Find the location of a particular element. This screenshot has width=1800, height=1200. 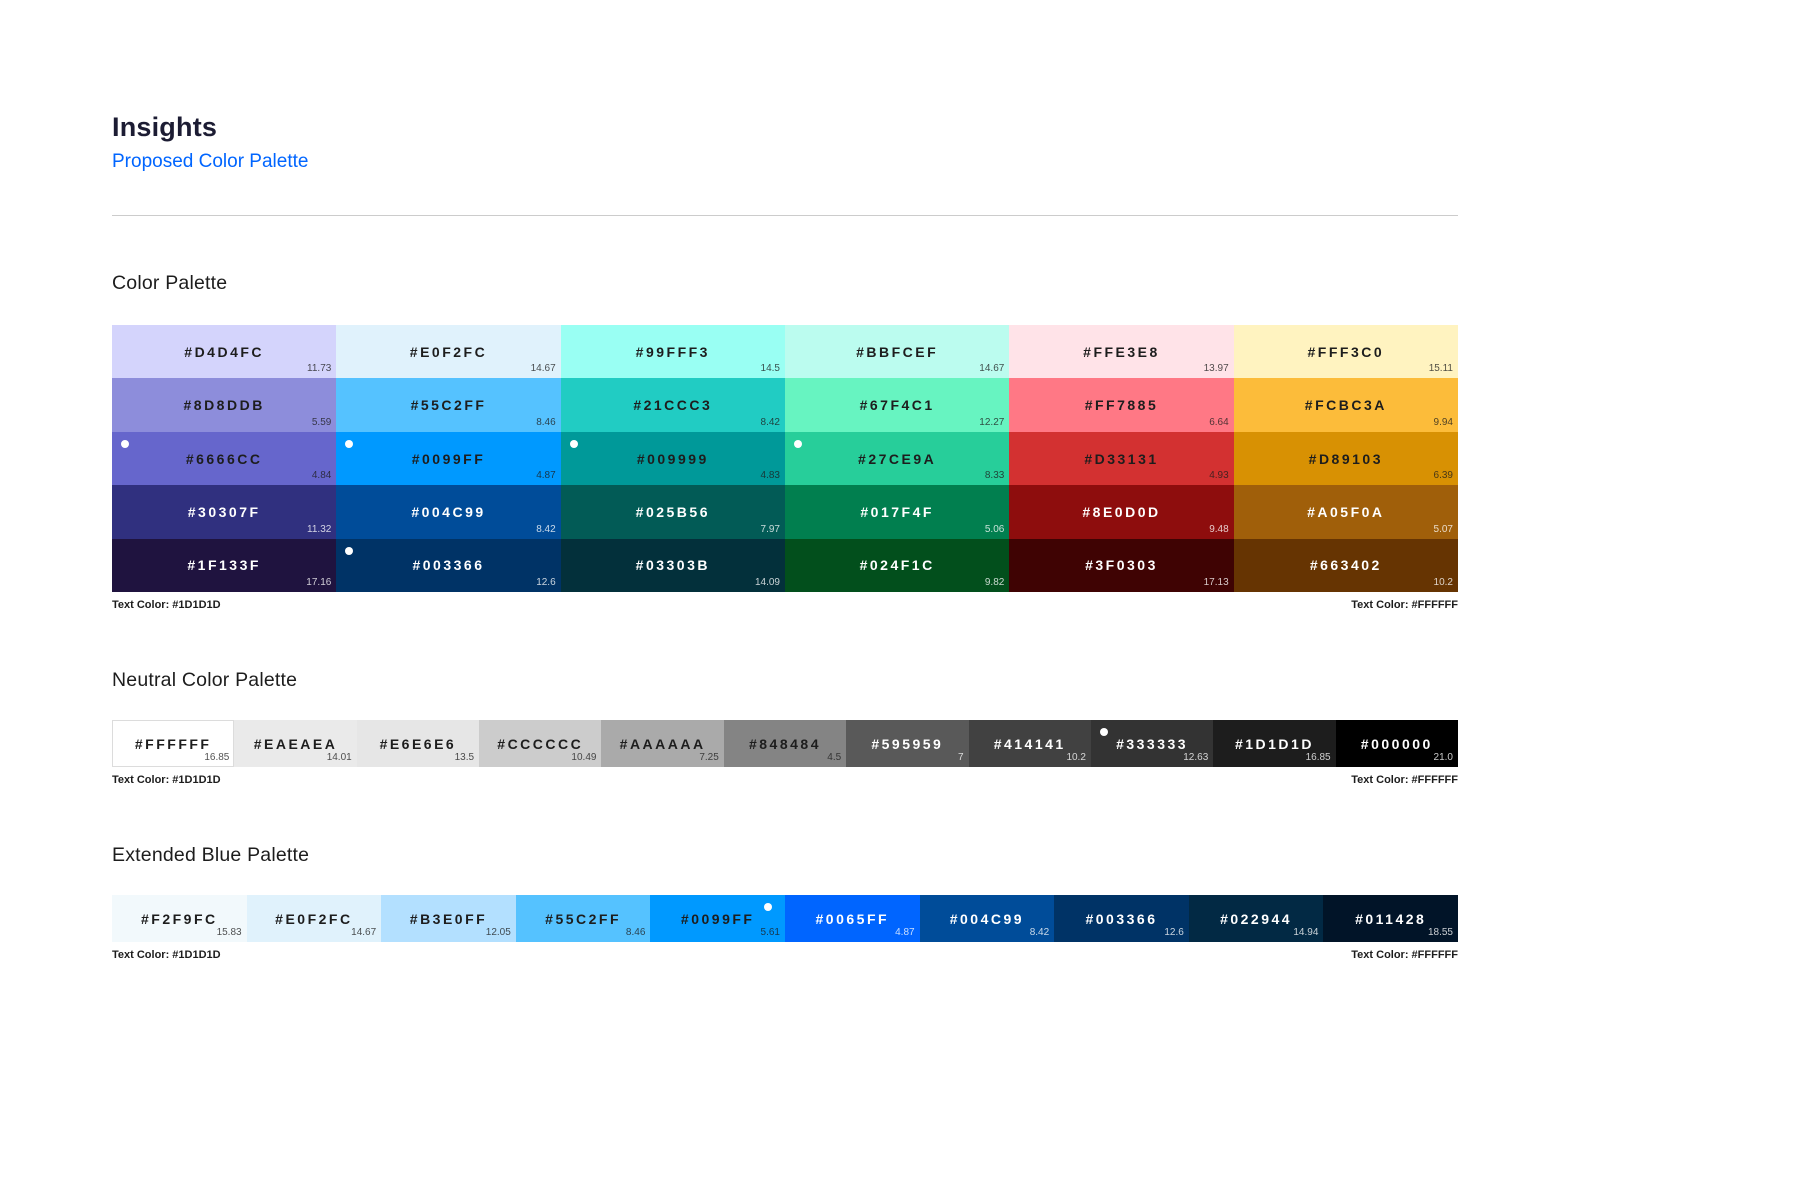

color-swatch: #0099FF 4.87 is located at coordinates (448, 458).